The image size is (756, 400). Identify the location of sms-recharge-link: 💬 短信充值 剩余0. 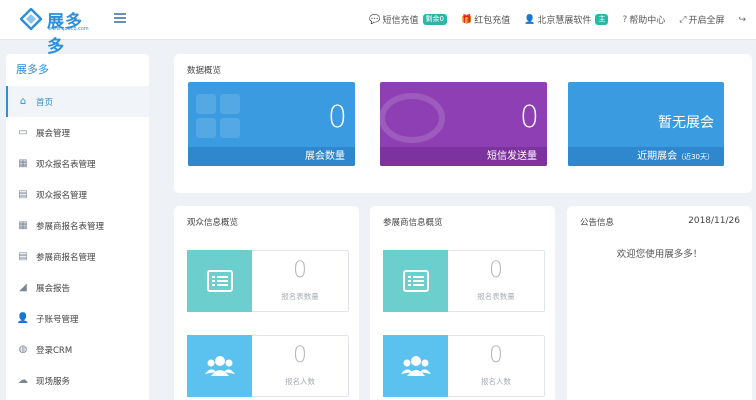
(408, 19).